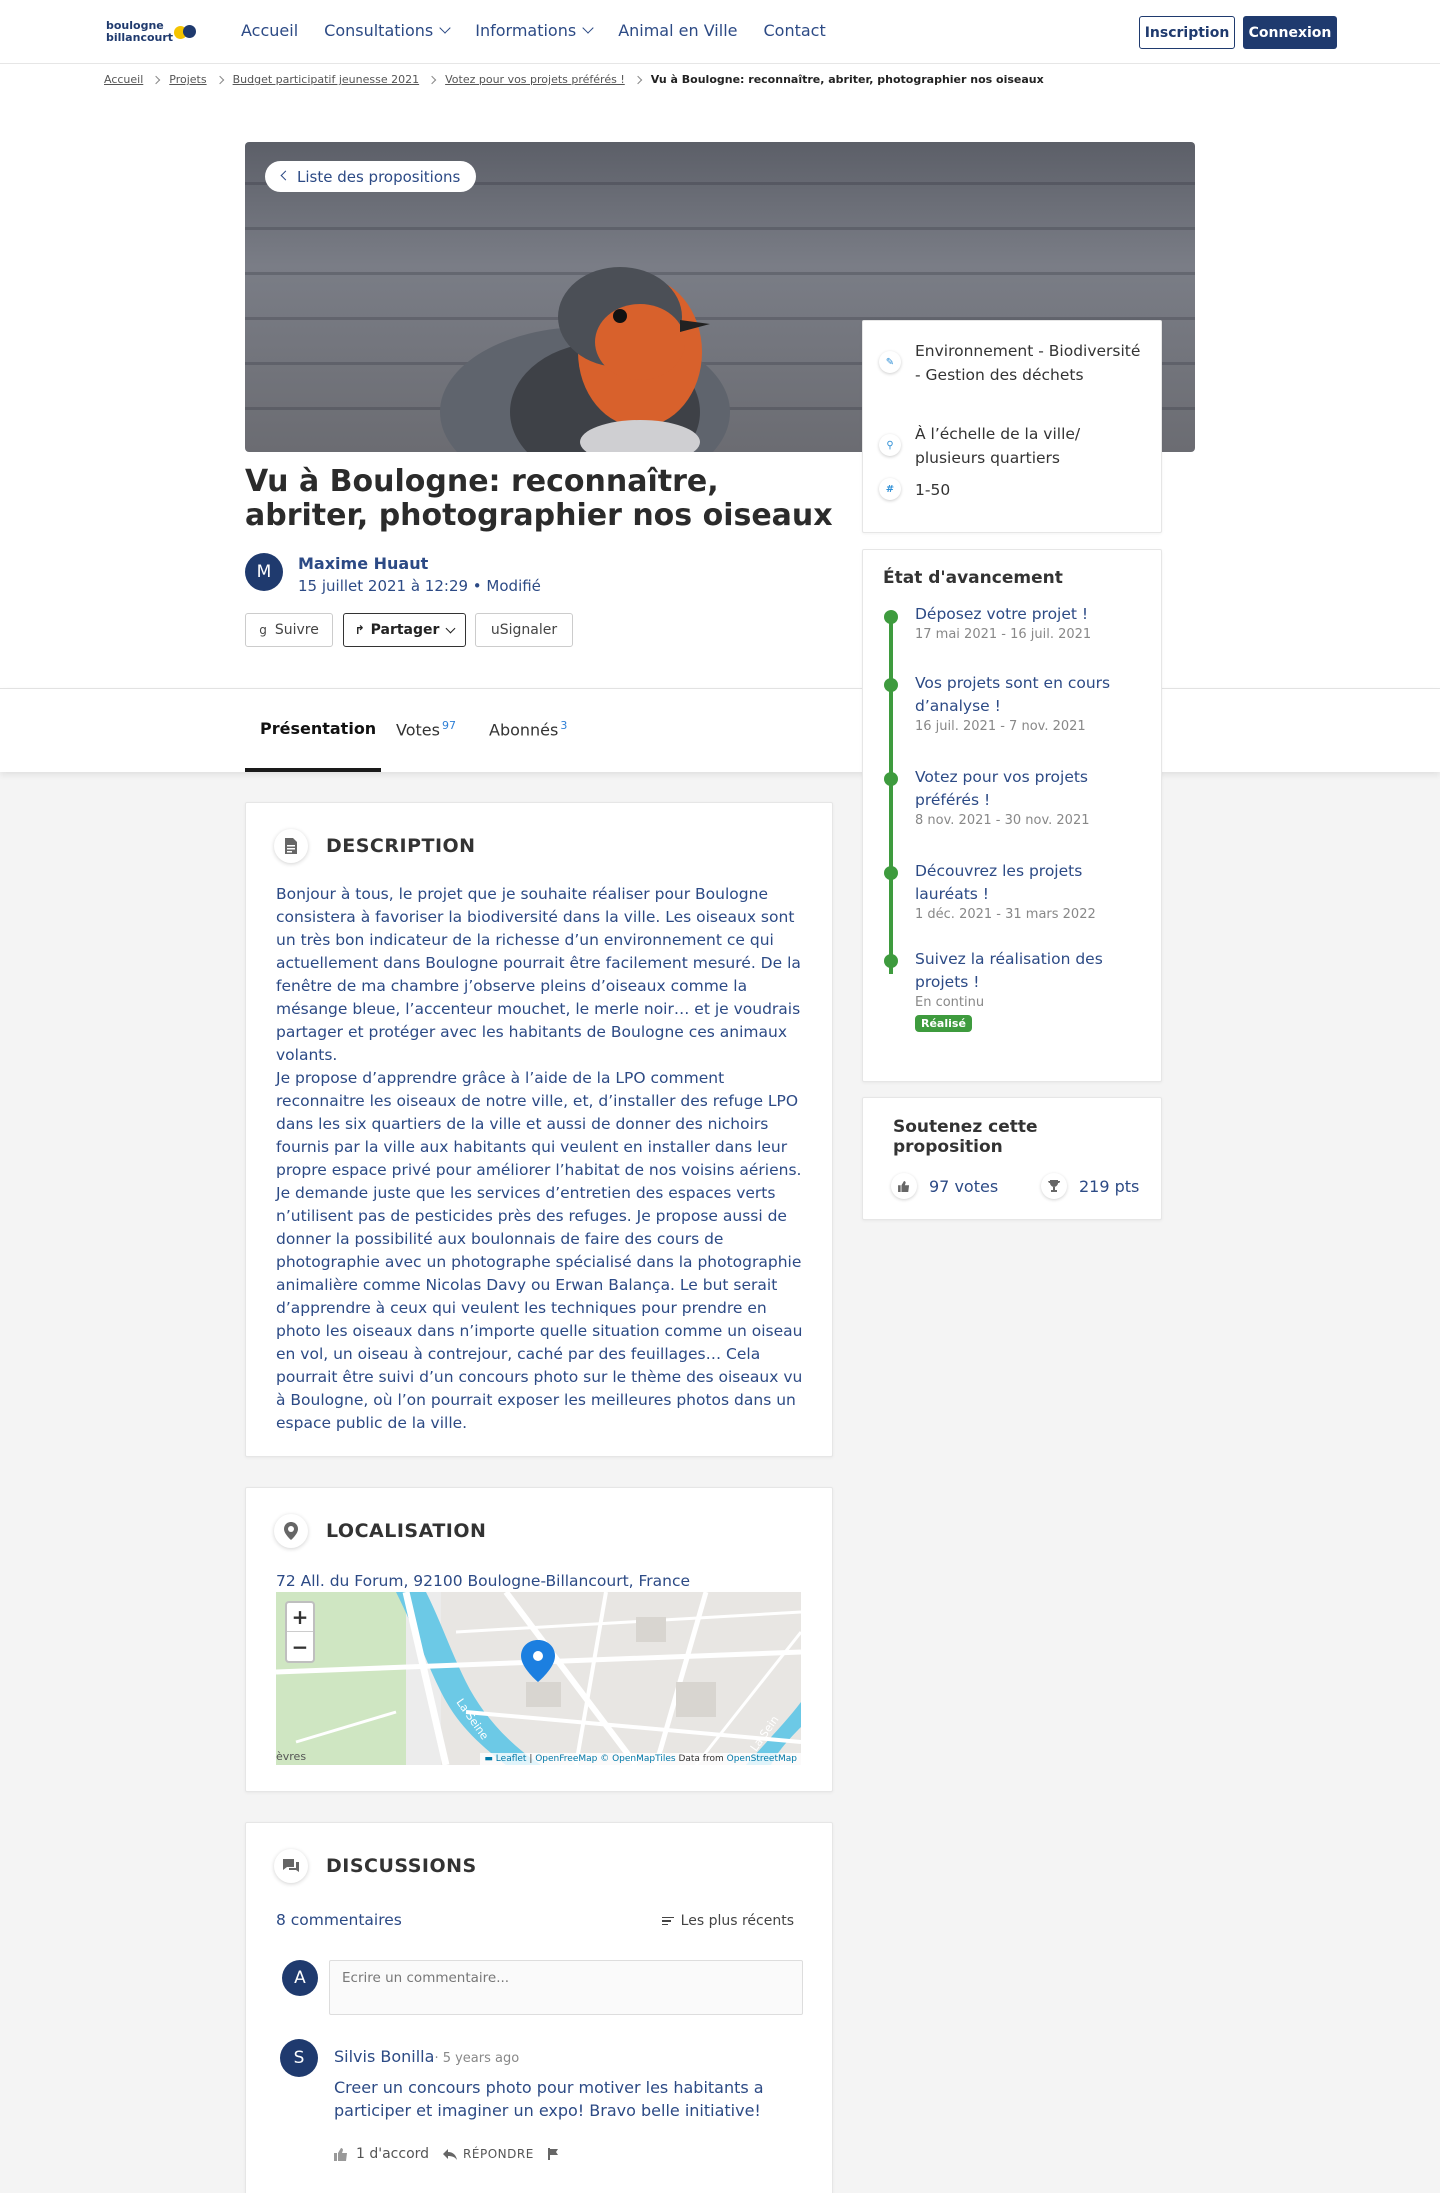 This screenshot has height=2193, width=1440. Describe the element at coordinates (535, 79) in the screenshot. I see `breadcrumb-votez: Votez pour vos projets préférés !` at that location.